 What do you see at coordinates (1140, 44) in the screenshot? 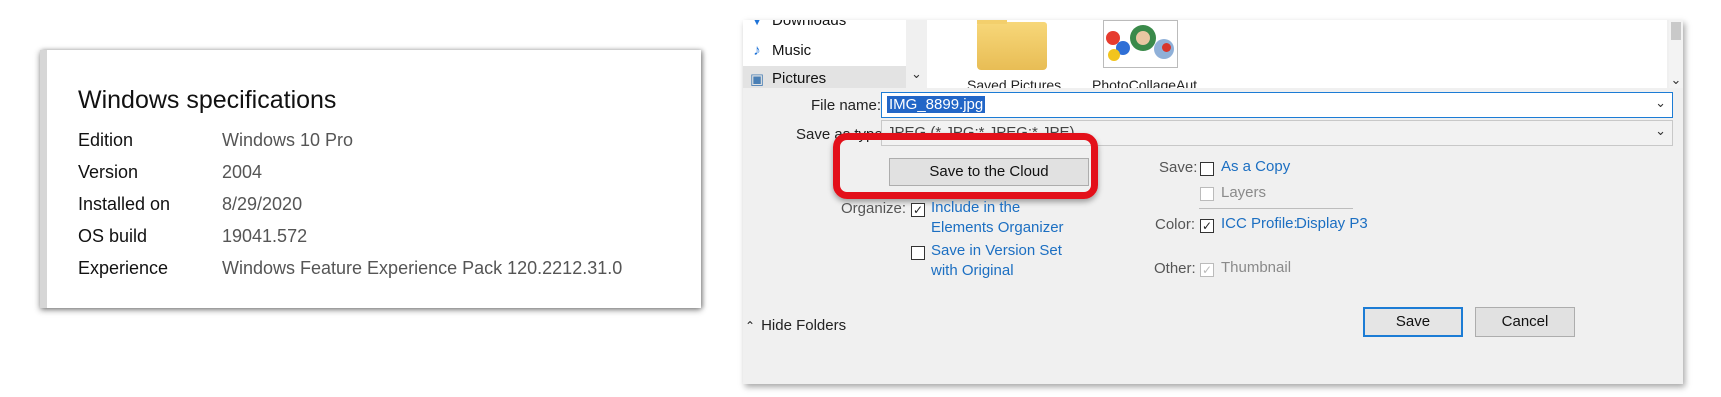
I see `image-thumbnail-icon` at bounding box center [1140, 44].